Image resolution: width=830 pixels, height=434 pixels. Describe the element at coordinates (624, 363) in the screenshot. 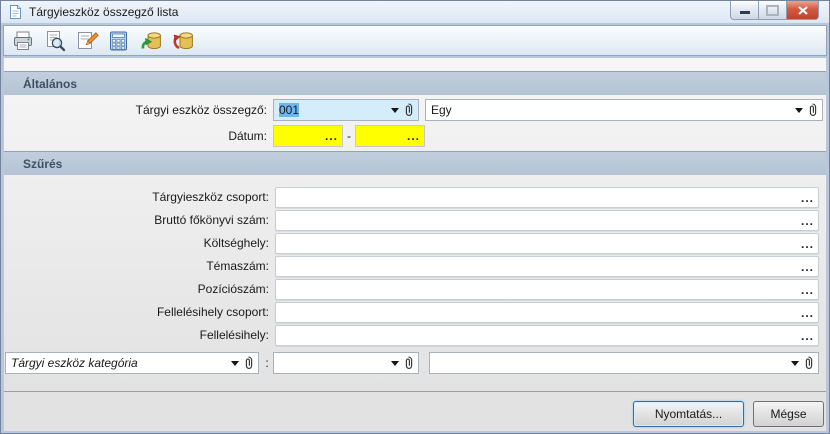

I see `category-detail-combo` at that location.